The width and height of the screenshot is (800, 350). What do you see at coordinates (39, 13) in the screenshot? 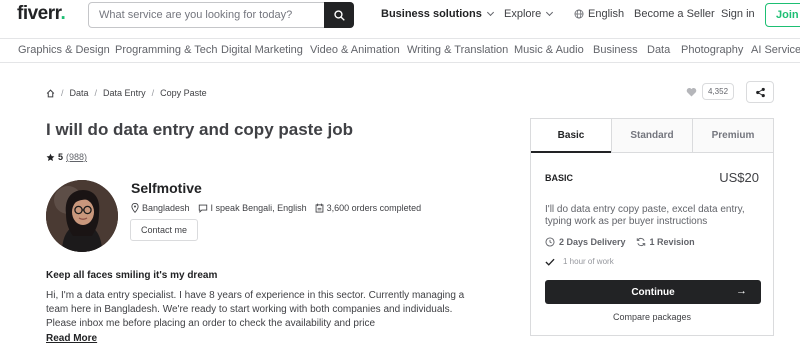
I see `logo-text: fiverr` at bounding box center [39, 13].